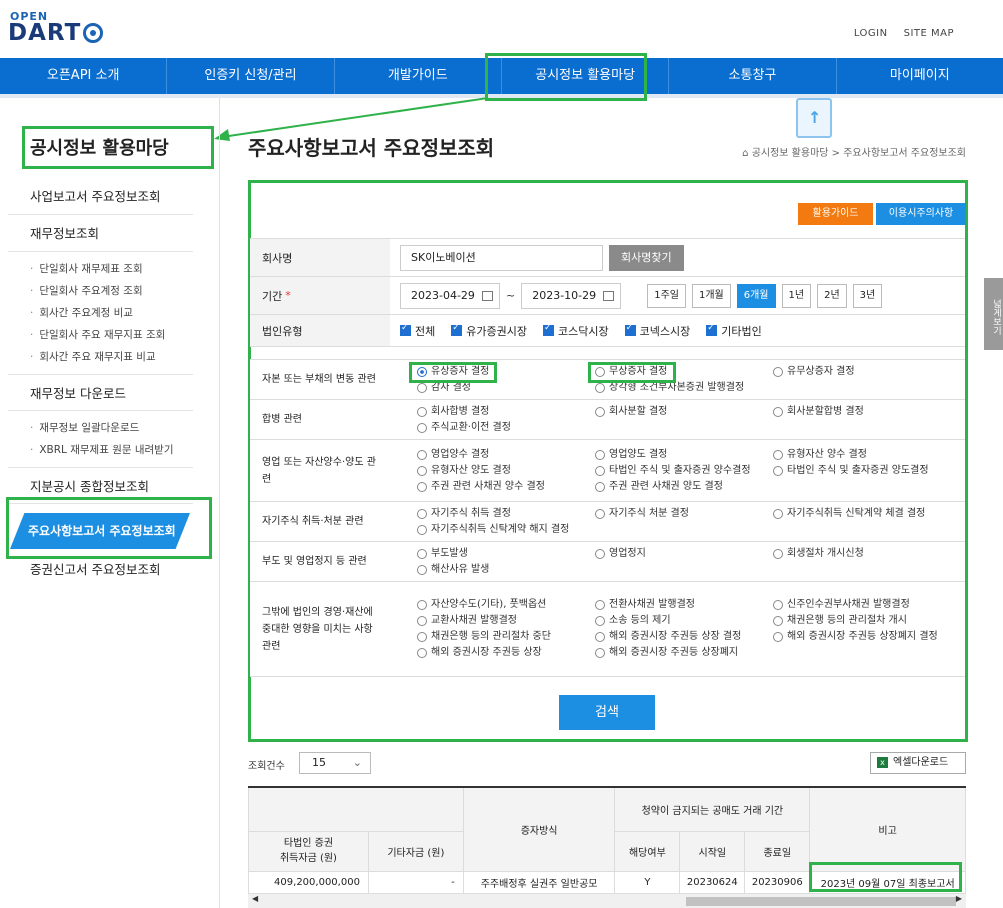  What do you see at coordinates (862, 514) in the screenshot?
I see `radio-option: 자기주식취득 신탁계약 체결 결정` at bounding box center [862, 514].